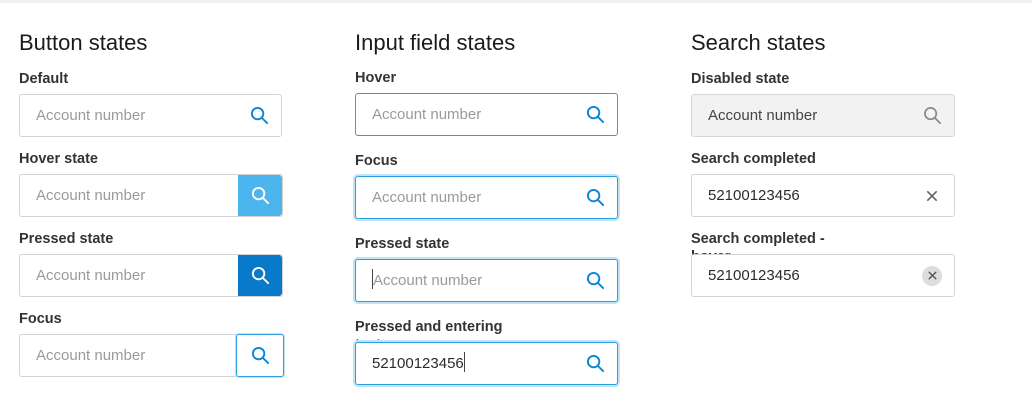 Image resolution: width=1032 pixels, height=396 pixels. Describe the element at coordinates (758, 248) in the screenshot. I see `state-label: Search completed - hover` at that location.